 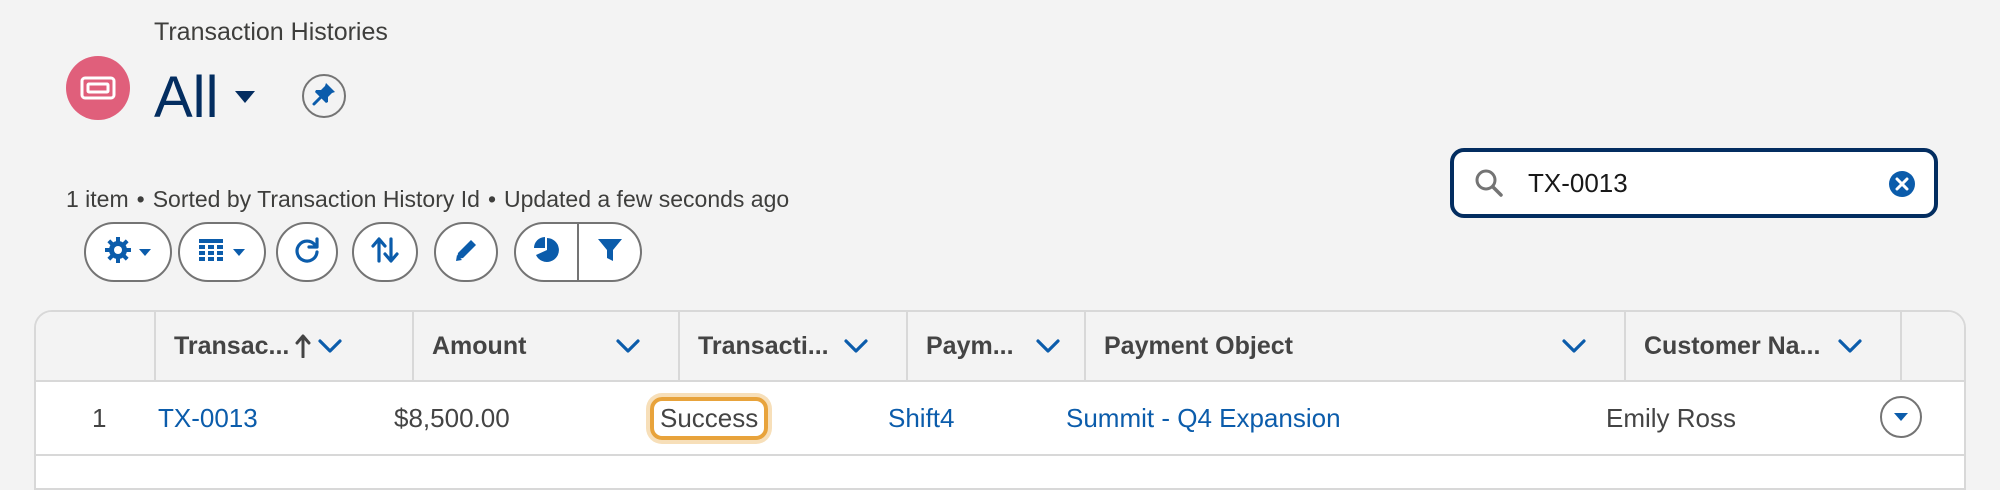 What do you see at coordinates (98, 88) in the screenshot?
I see `ticket-icon` at bounding box center [98, 88].